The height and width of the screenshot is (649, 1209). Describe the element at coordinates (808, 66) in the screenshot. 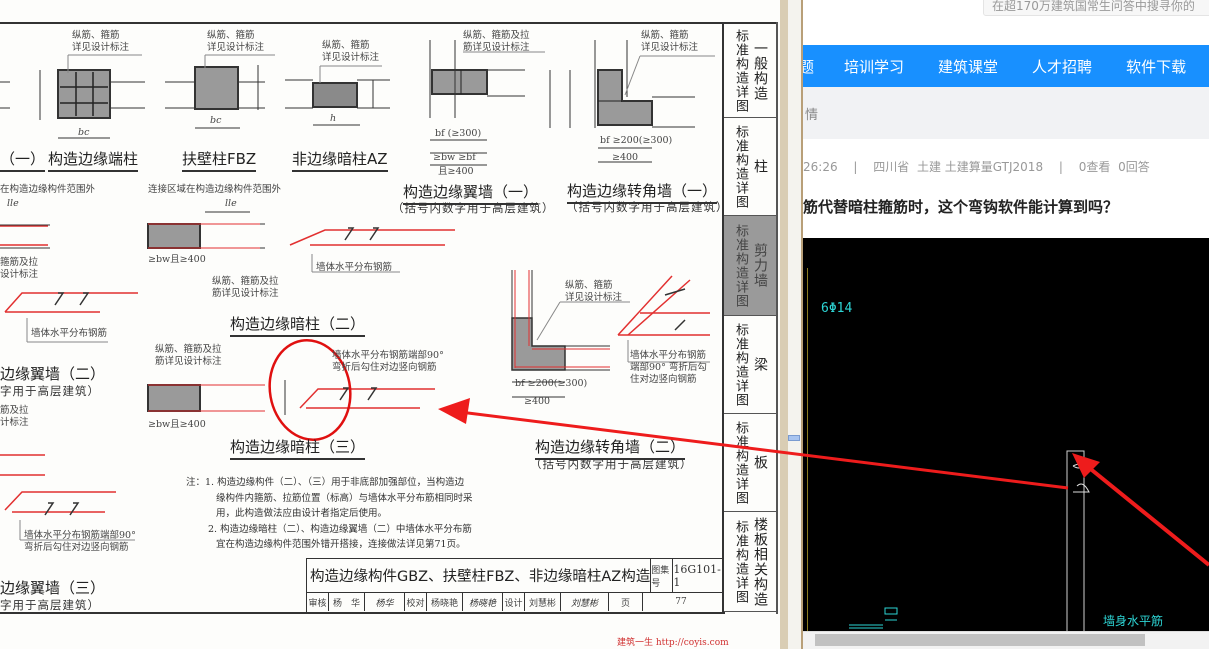

I see `nav-item-partial: 题` at that location.